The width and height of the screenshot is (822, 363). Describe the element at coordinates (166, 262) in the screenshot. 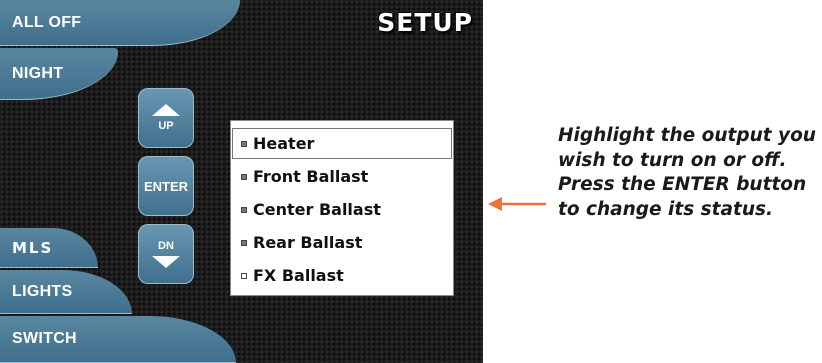

I see `chevron-down-icon` at that location.